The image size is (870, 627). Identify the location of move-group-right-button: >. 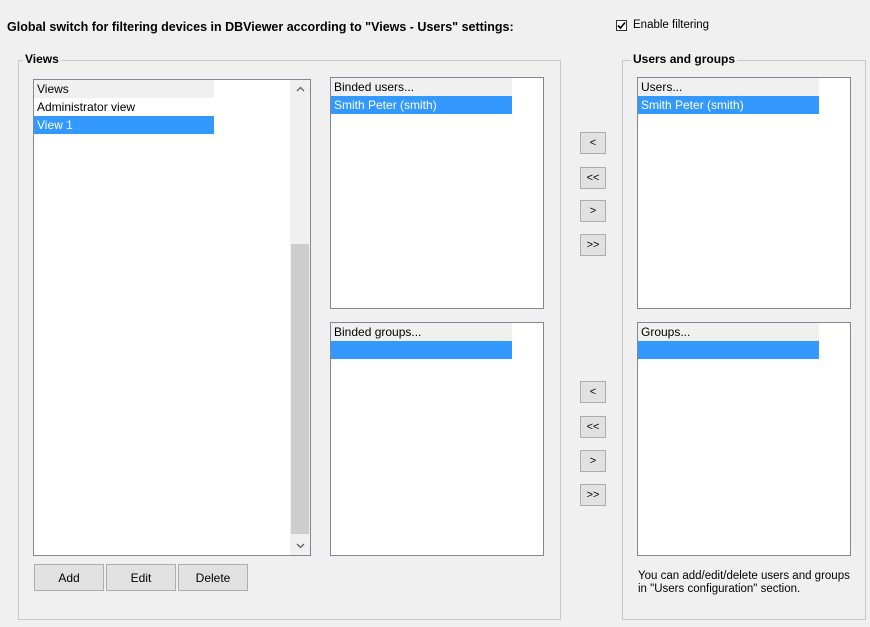
(593, 461).